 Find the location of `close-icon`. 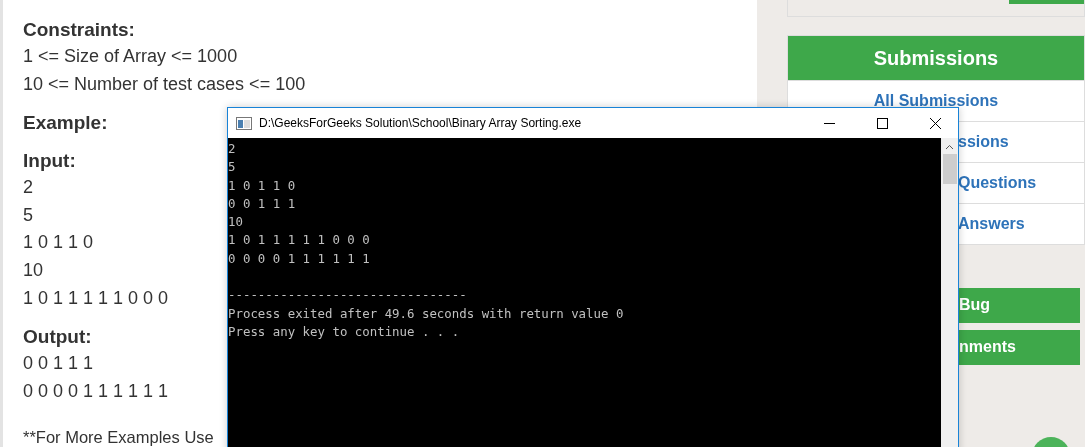

close-icon is located at coordinates (935, 123).